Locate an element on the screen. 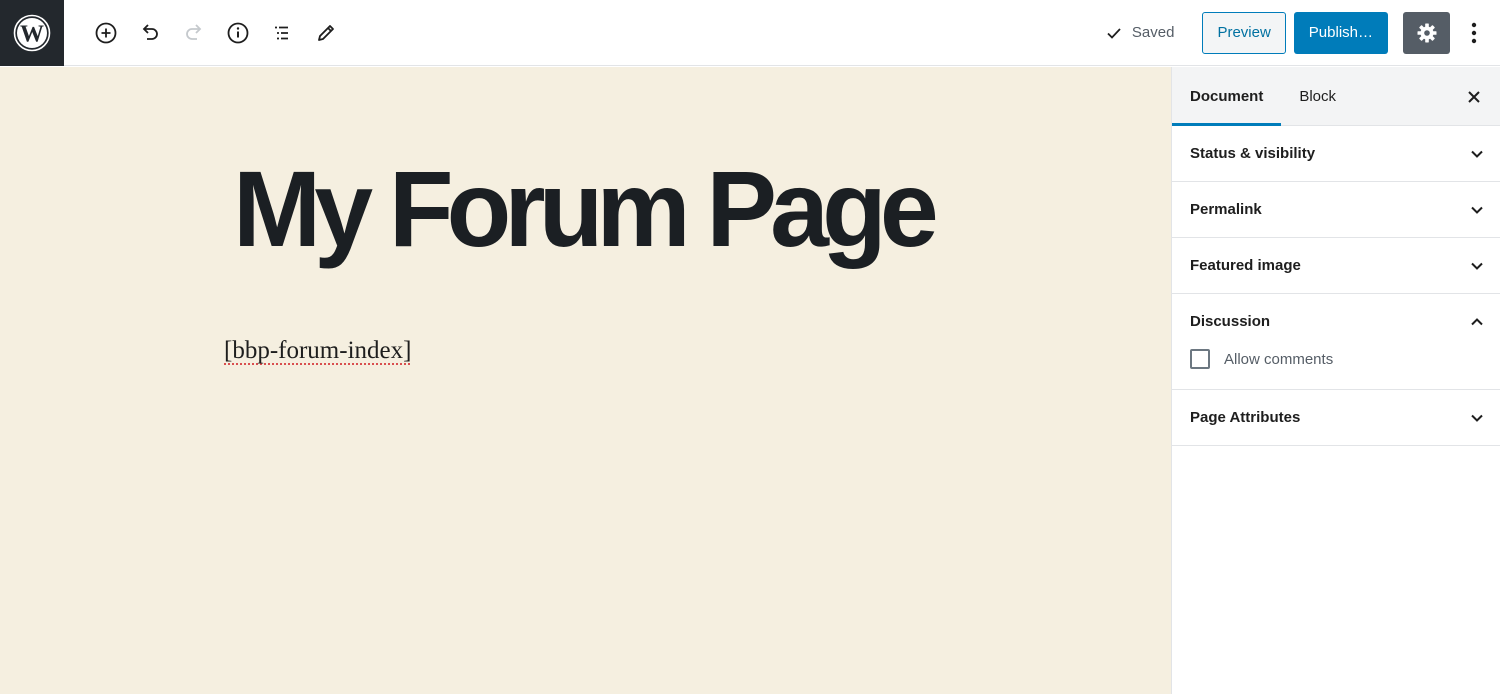  close-icon is located at coordinates (1474, 97).